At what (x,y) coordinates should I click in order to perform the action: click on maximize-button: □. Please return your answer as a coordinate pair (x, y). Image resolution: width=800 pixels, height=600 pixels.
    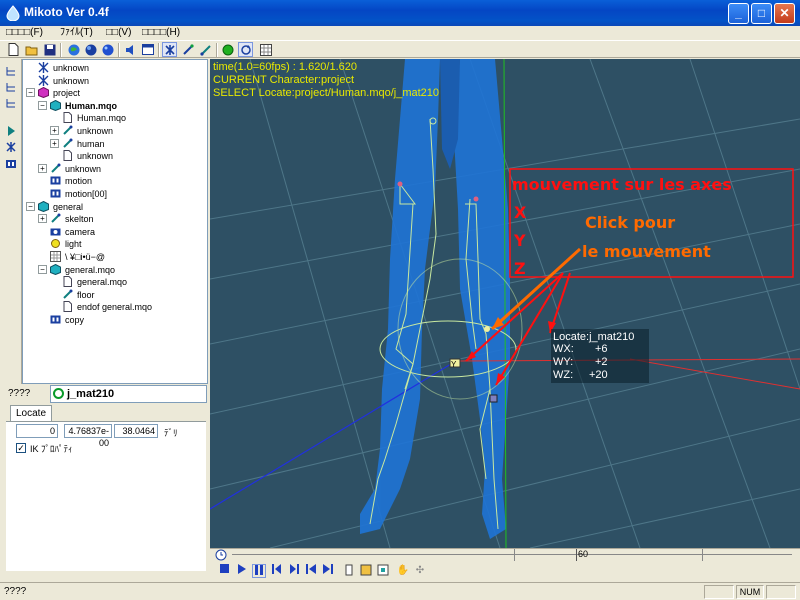
    Looking at the image, I should click on (761, 13).